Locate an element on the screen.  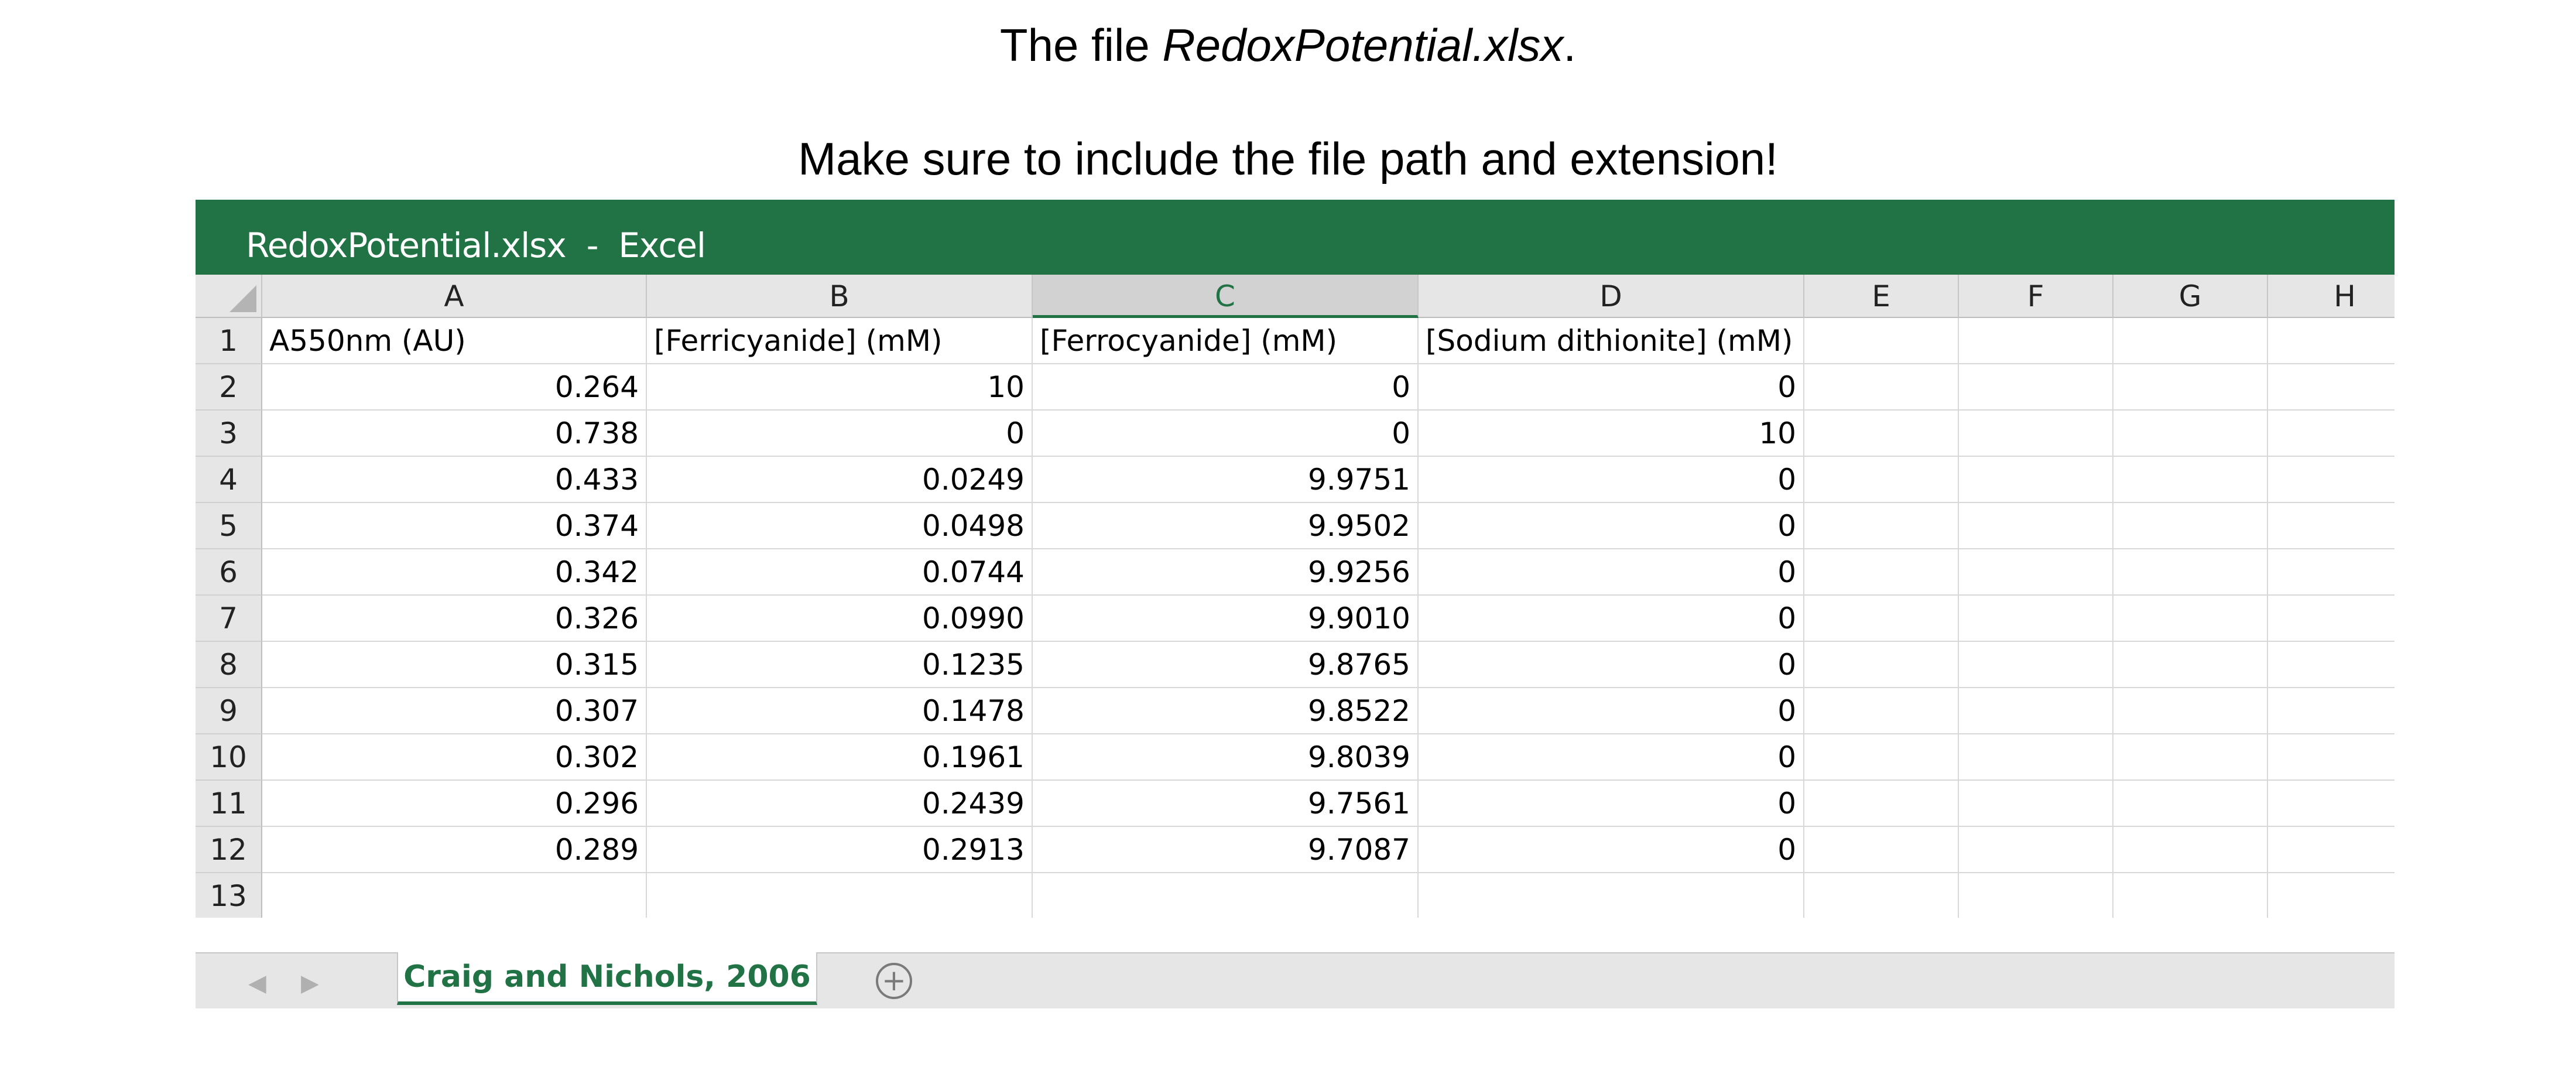
cell-e11 is located at coordinates (1881, 804).